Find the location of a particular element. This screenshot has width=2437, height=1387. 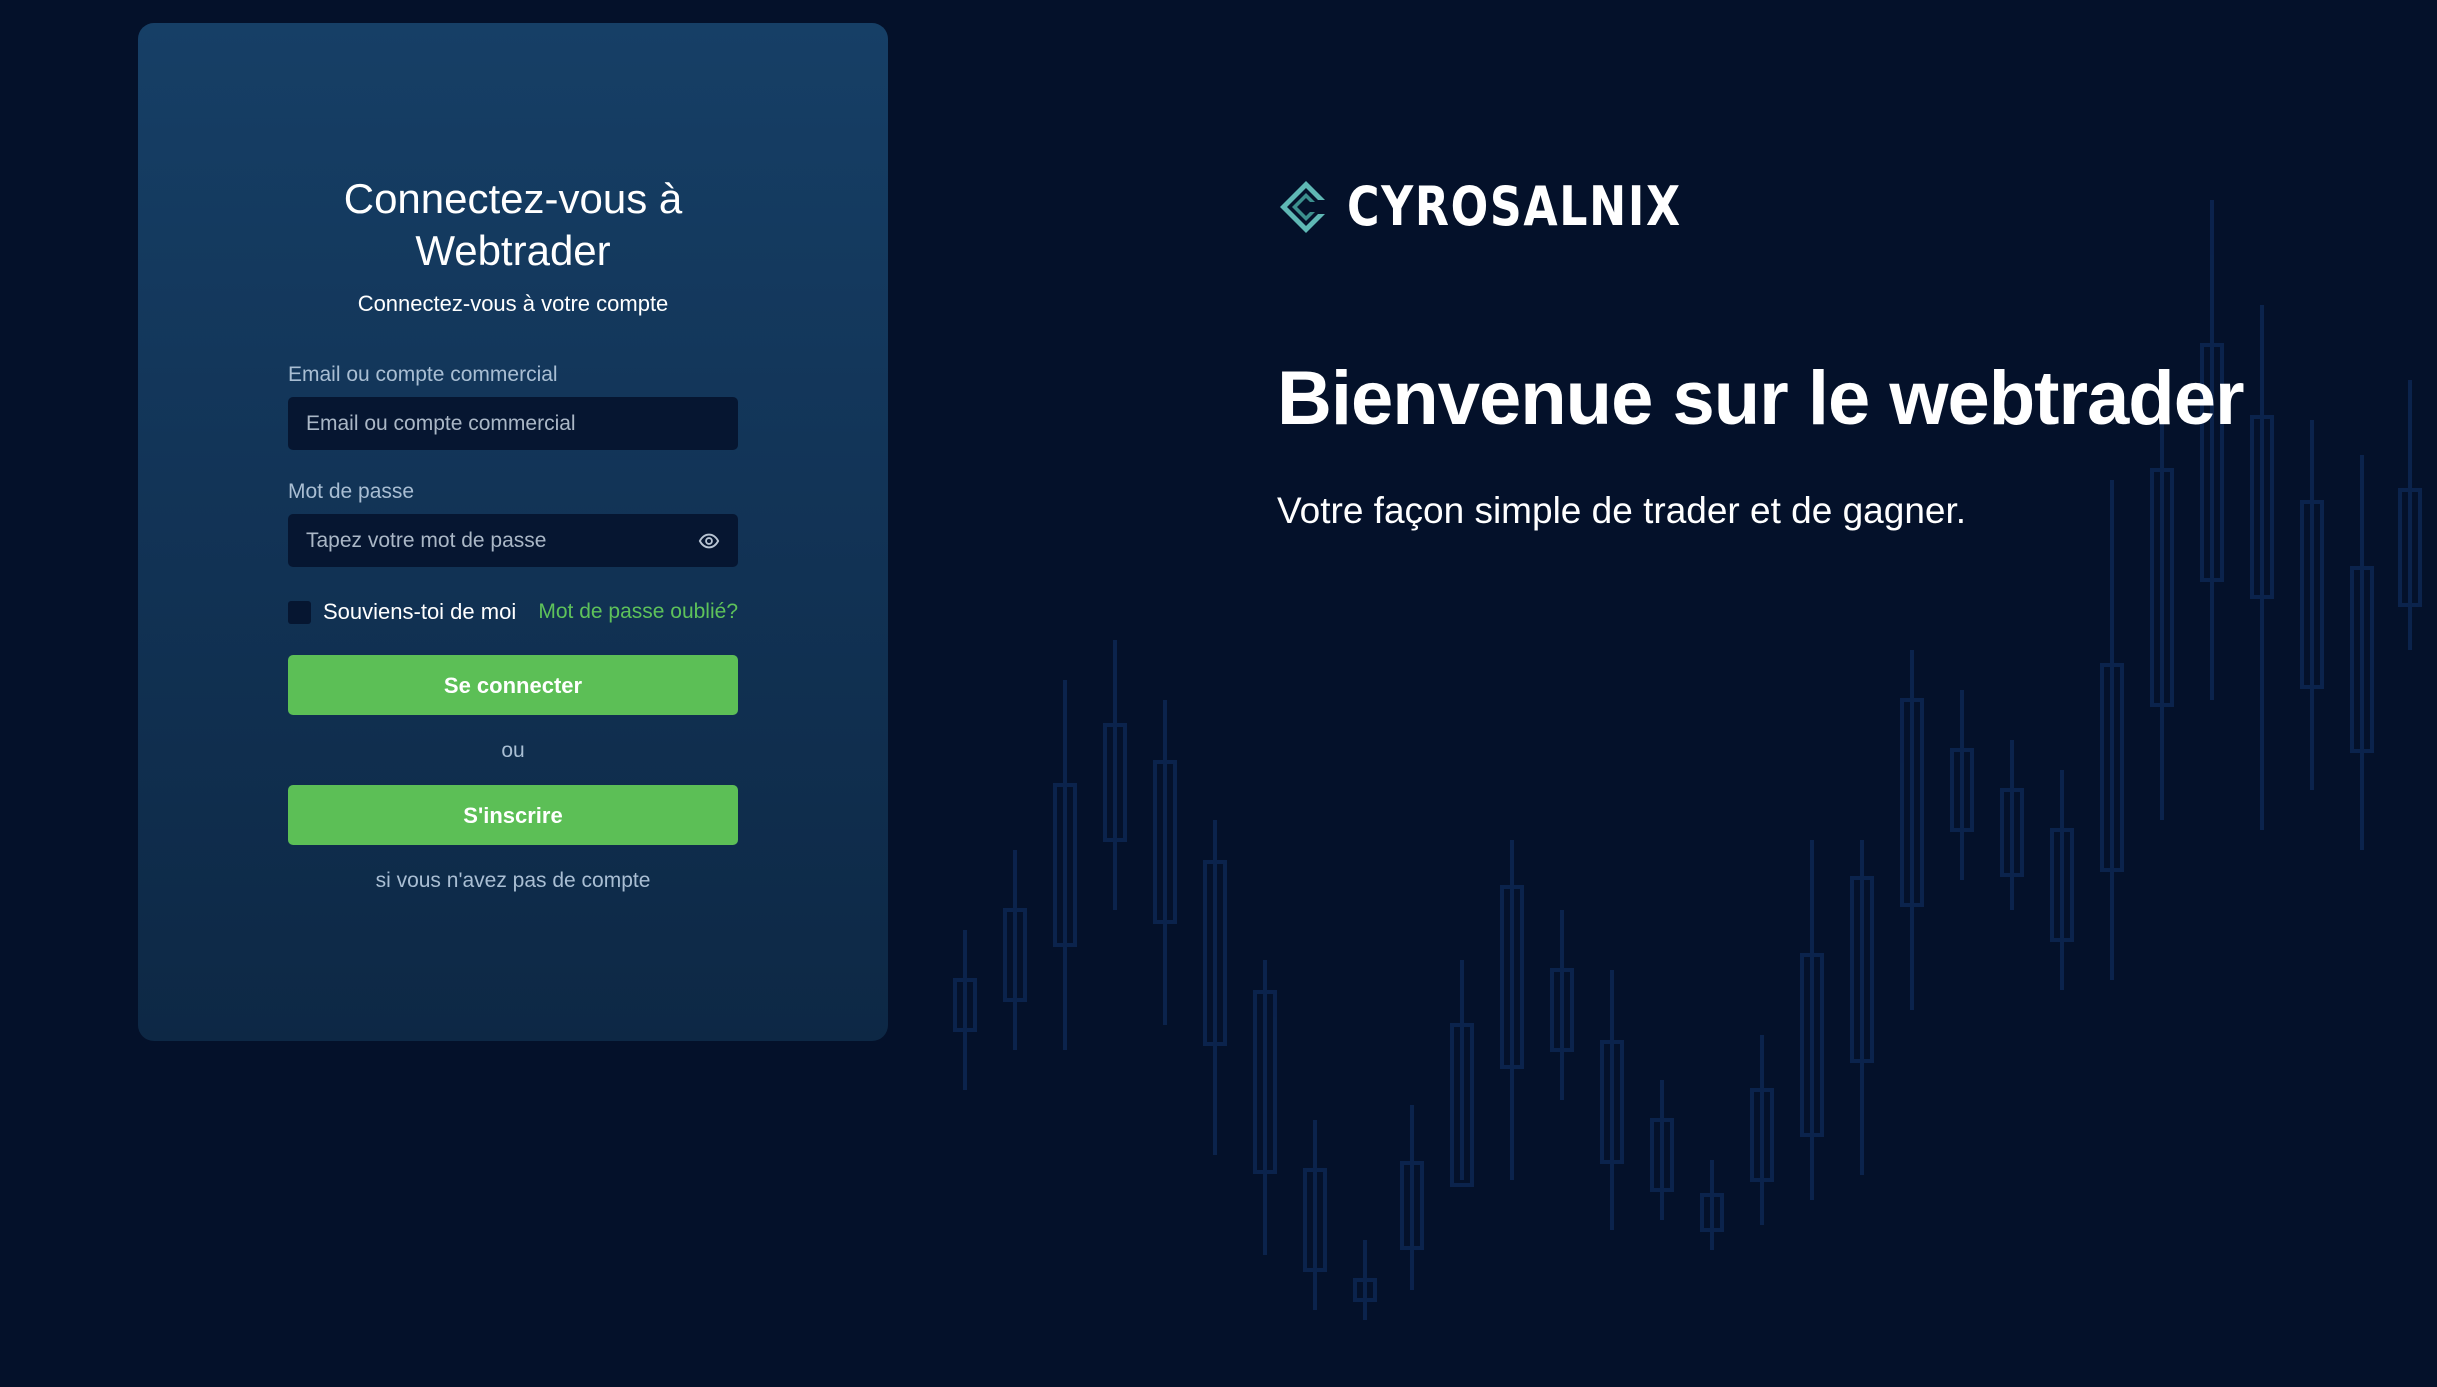

email-field is located at coordinates (513, 423).